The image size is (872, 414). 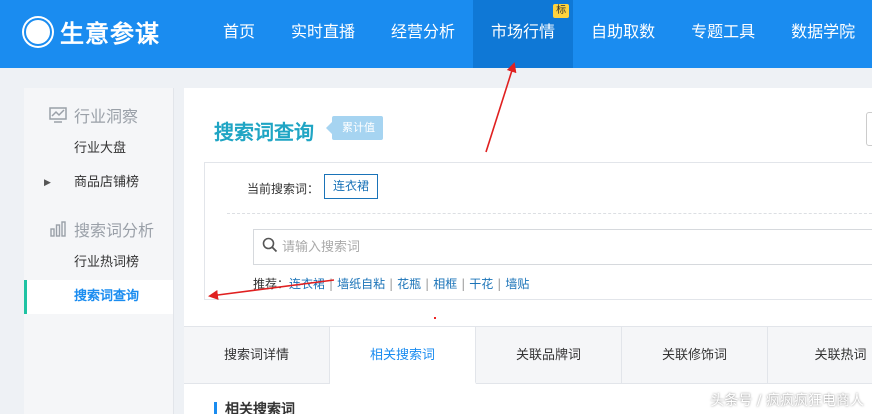 What do you see at coordinates (271, 284) in the screenshot?
I see `recommend-label: 推荐：` at bounding box center [271, 284].